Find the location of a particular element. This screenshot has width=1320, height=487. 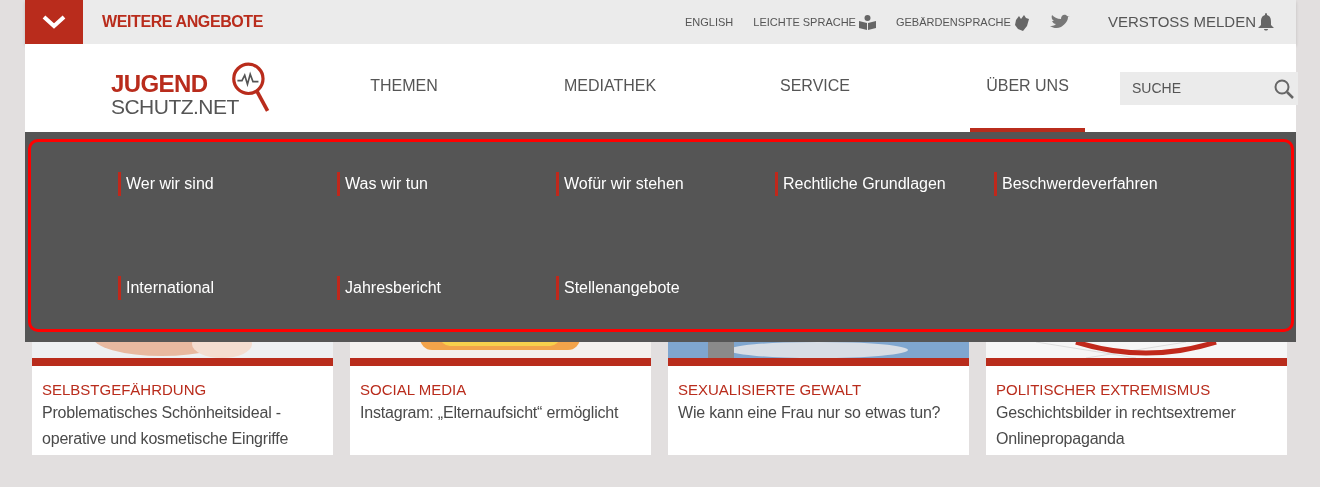

dropdown-link: Was wir tun is located at coordinates (382, 184).